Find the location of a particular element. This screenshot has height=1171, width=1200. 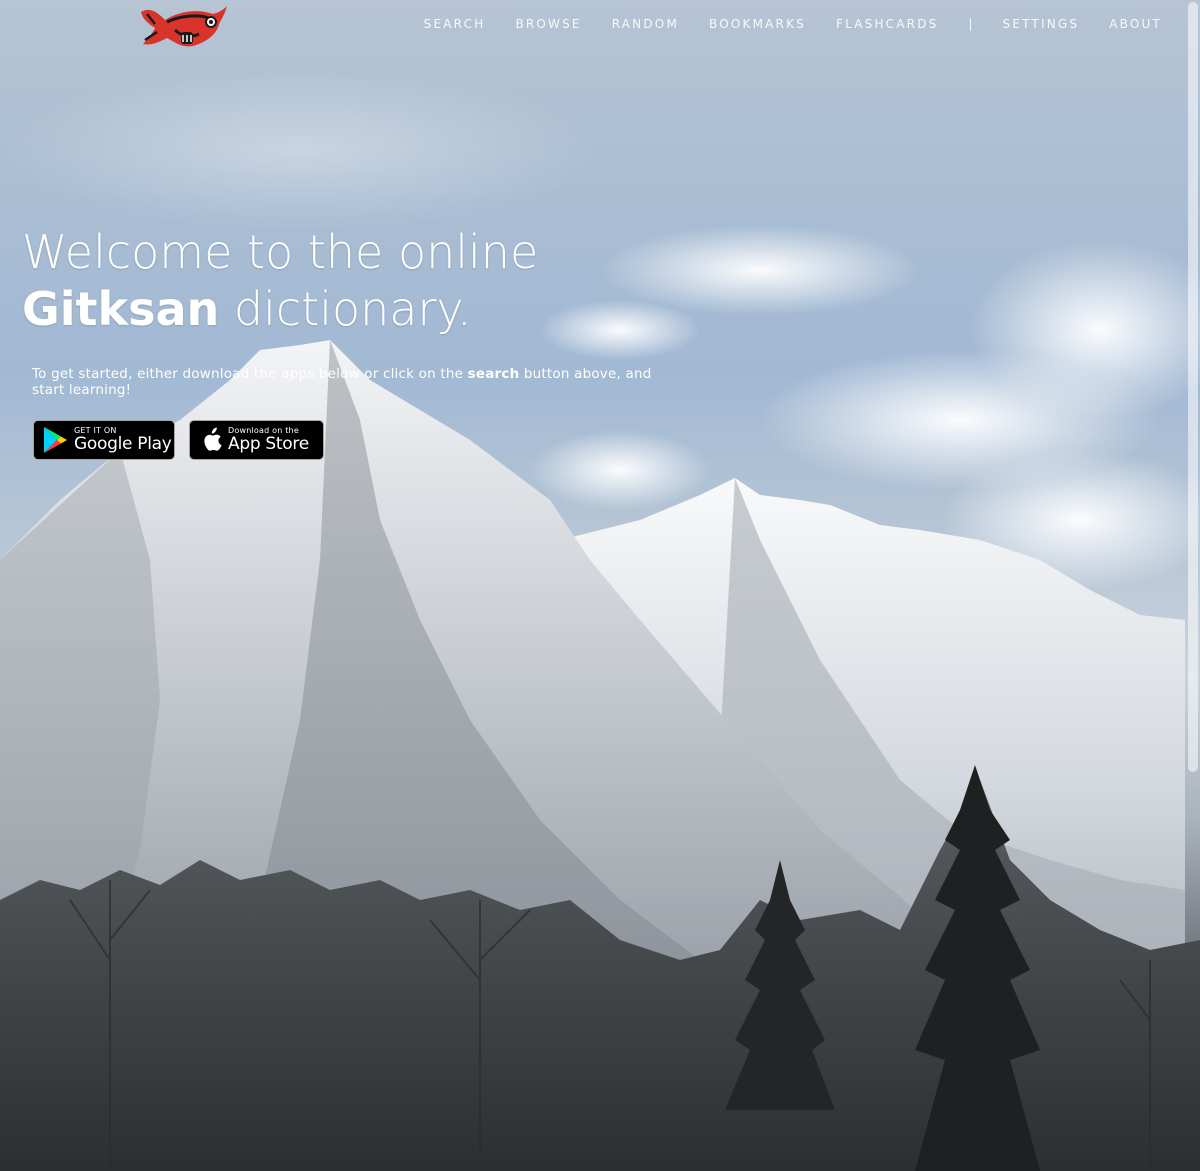

google-play-badge: GET IT ON Google Play is located at coordinates (104, 440).